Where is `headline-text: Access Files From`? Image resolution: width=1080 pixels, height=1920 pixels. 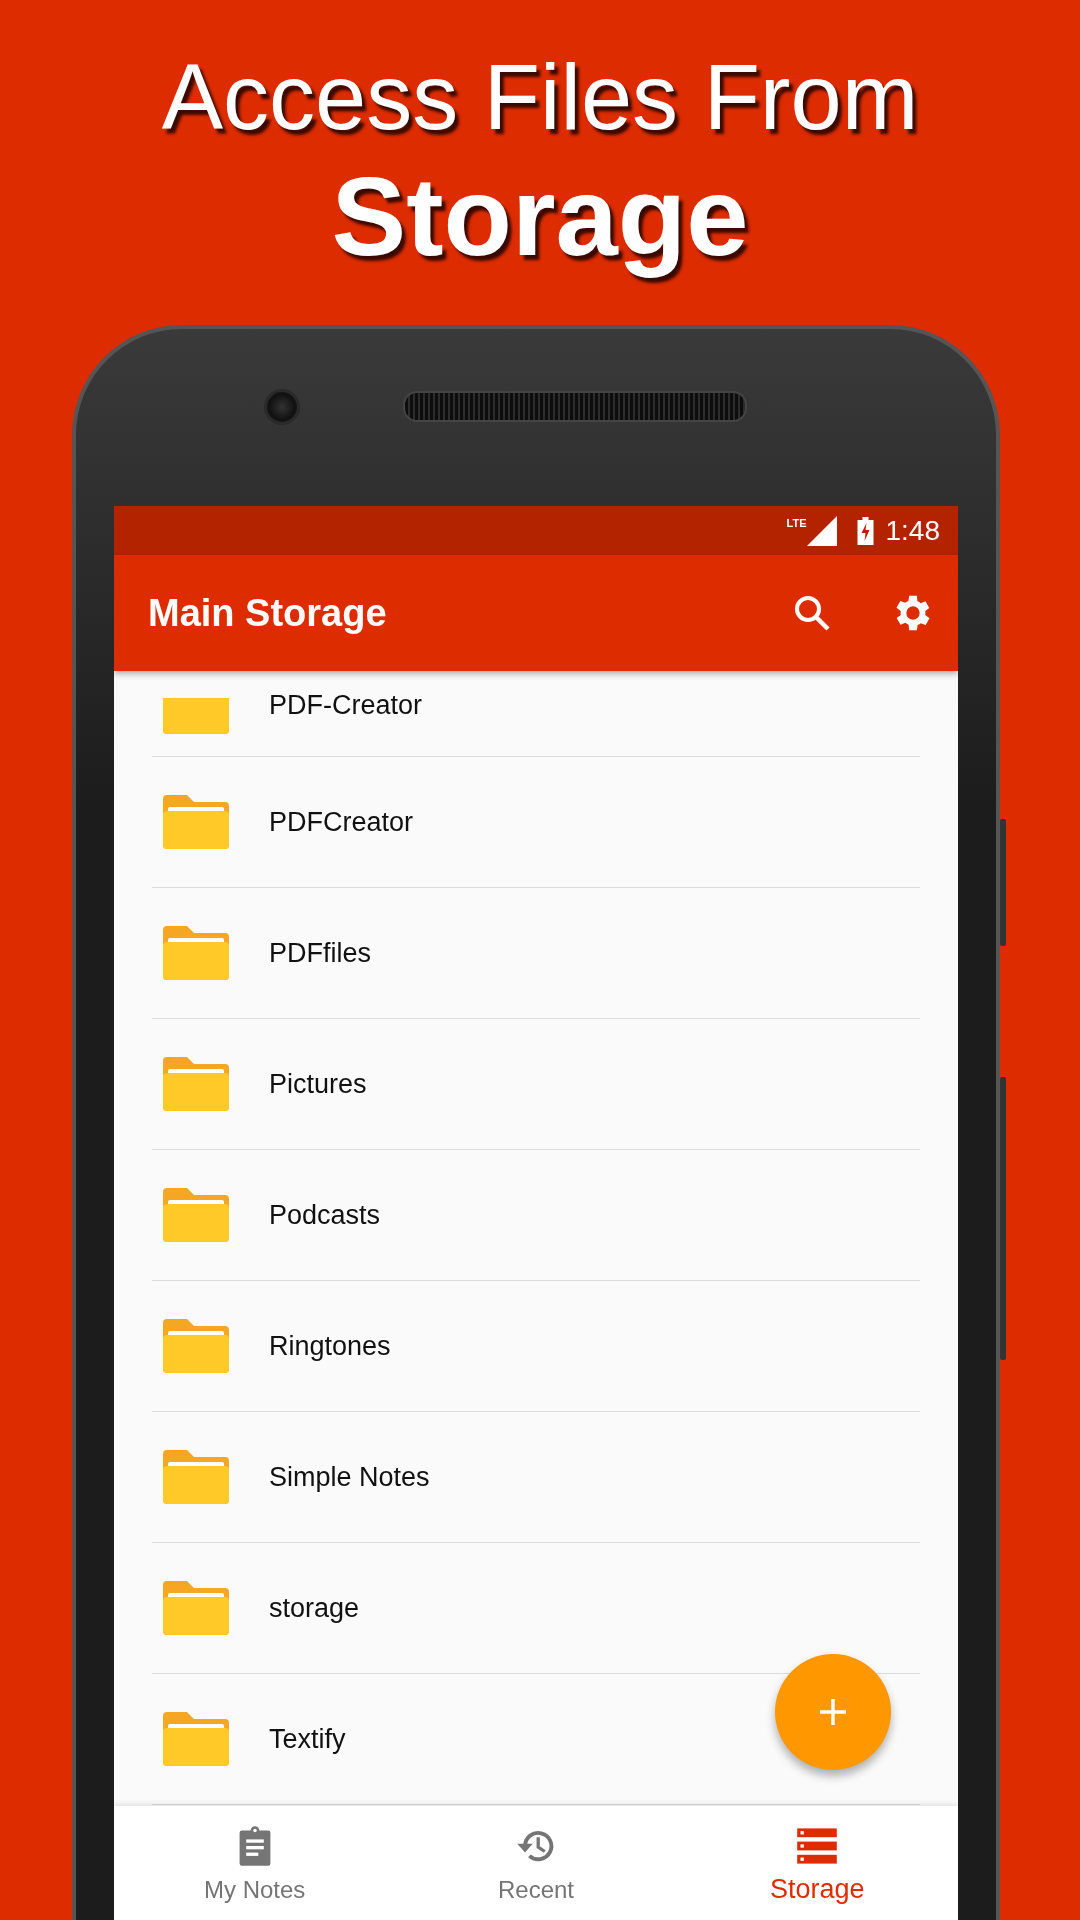 headline-text: Access Files From is located at coordinates (540, 97).